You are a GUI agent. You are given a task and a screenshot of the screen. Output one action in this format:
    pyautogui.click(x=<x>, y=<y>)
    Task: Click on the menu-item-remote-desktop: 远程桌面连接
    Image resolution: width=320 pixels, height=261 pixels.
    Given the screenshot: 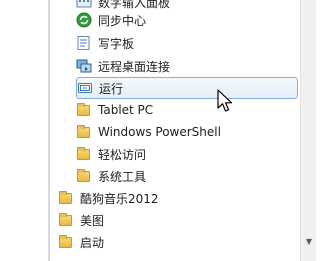 What is the action you would take?
    pyautogui.click(x=186, y=66)
    